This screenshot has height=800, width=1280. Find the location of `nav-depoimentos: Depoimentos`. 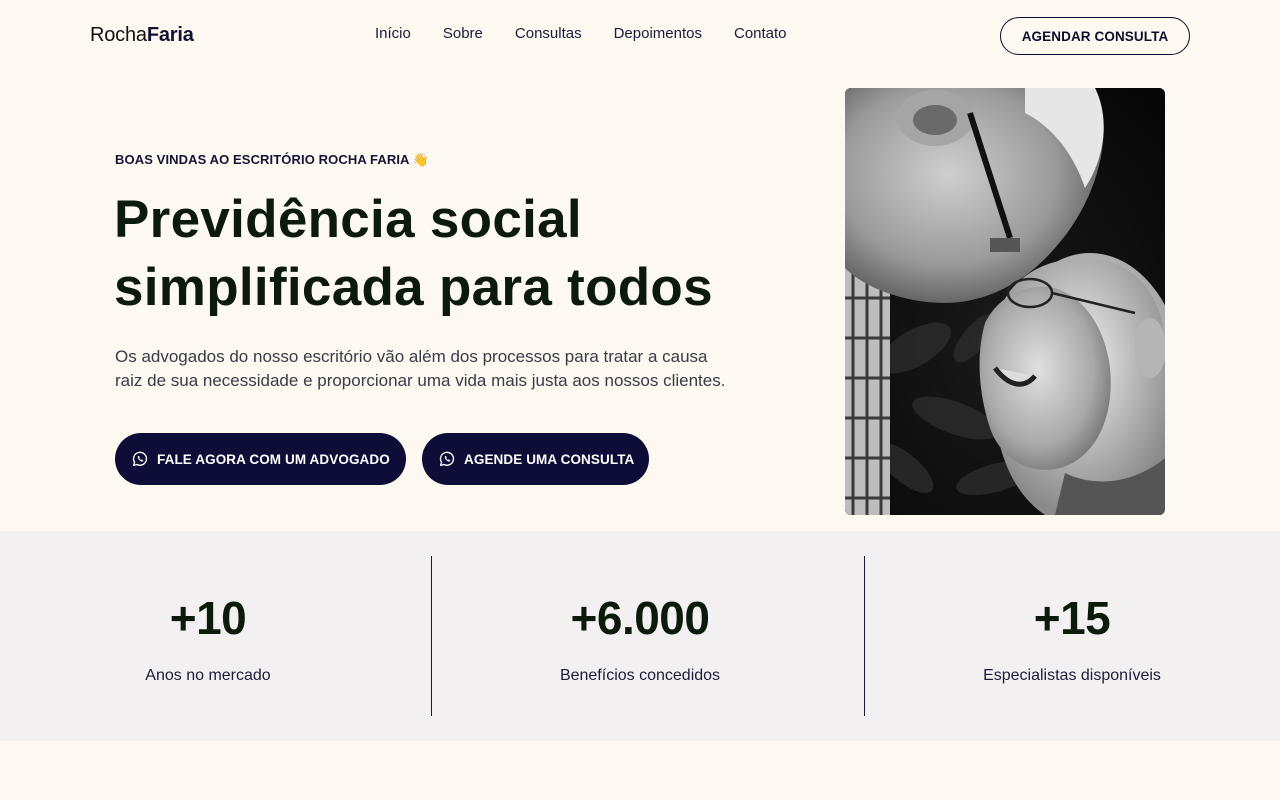

nav-depoimentos: Depoimentos is located at coordinates (658, 33).